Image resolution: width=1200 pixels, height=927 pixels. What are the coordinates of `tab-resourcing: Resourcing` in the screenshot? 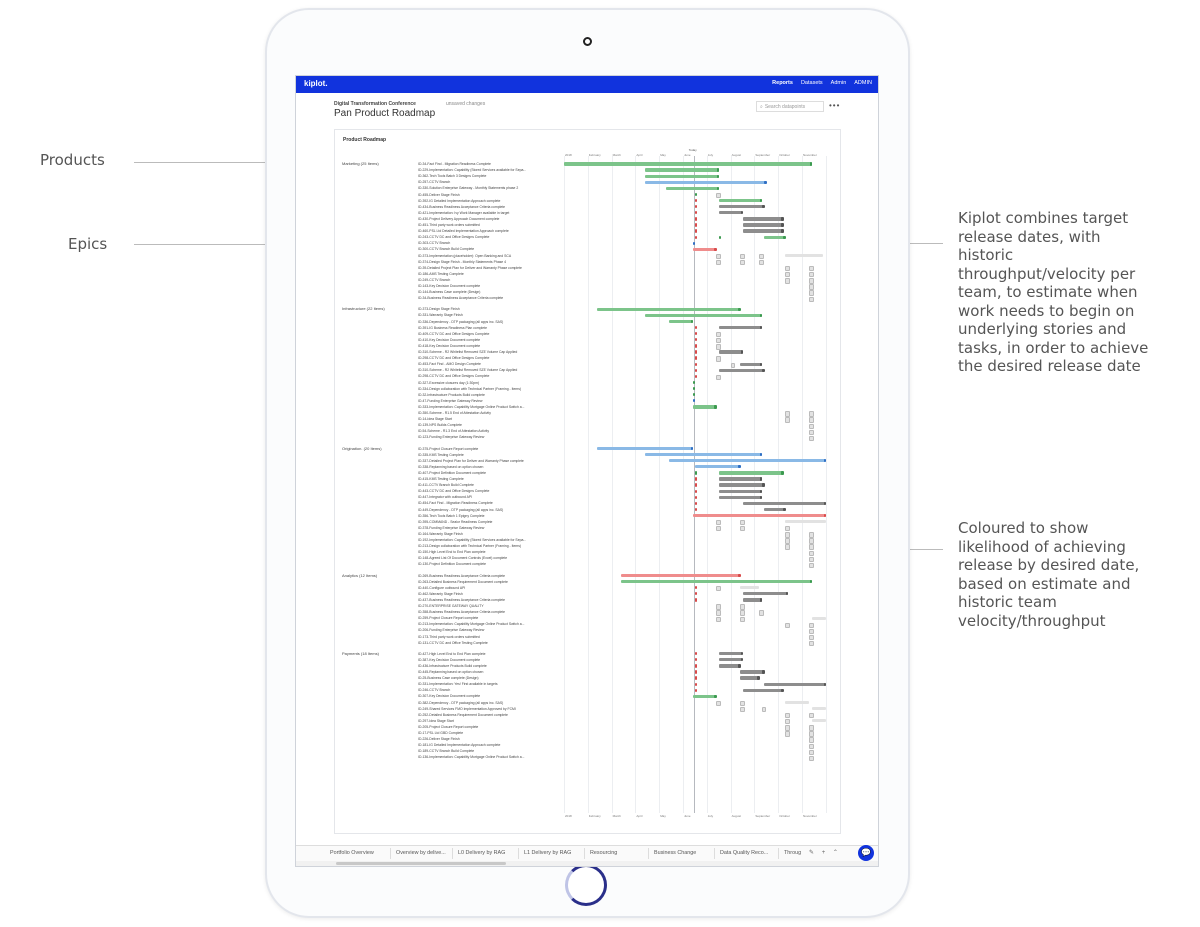 It's located at (603, 853).